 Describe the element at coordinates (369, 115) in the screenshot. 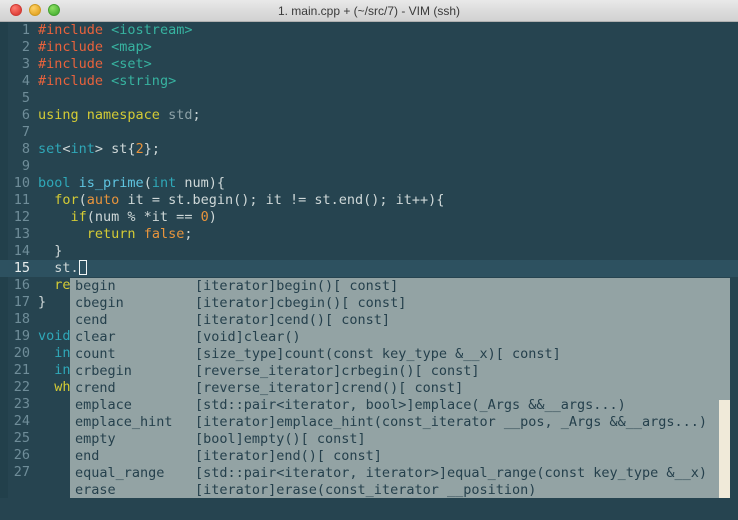

I see `code-line: 6 using namespace std;` at that location.